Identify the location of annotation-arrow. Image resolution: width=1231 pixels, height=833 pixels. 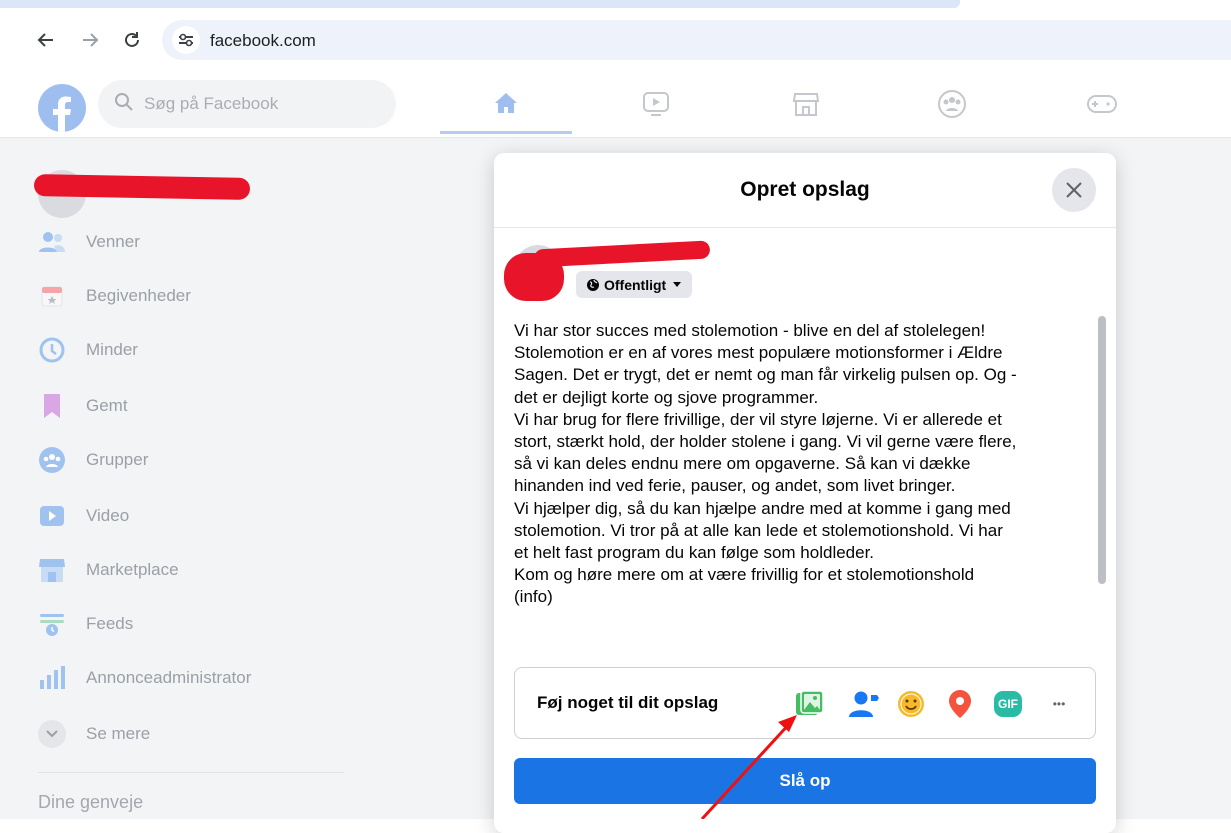
(748, 767).